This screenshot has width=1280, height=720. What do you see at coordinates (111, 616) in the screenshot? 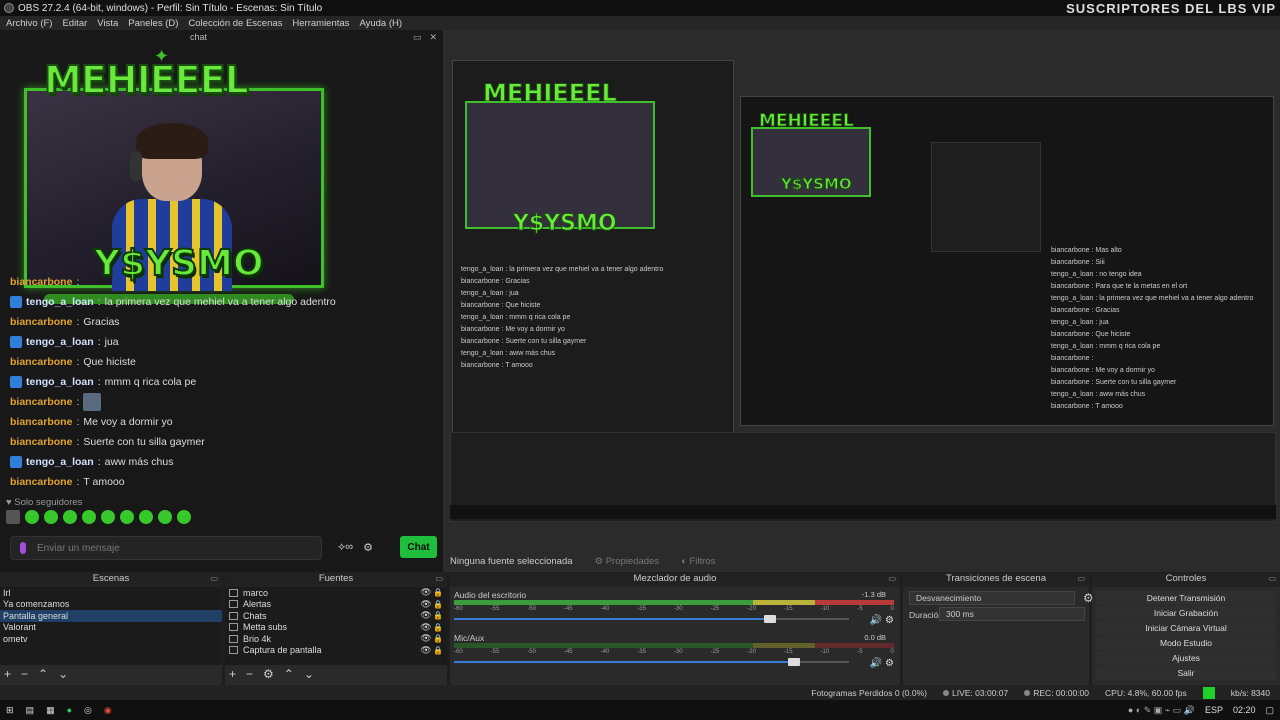
I see `scene-item: Pantalla general` at bounding box center [111, 616].